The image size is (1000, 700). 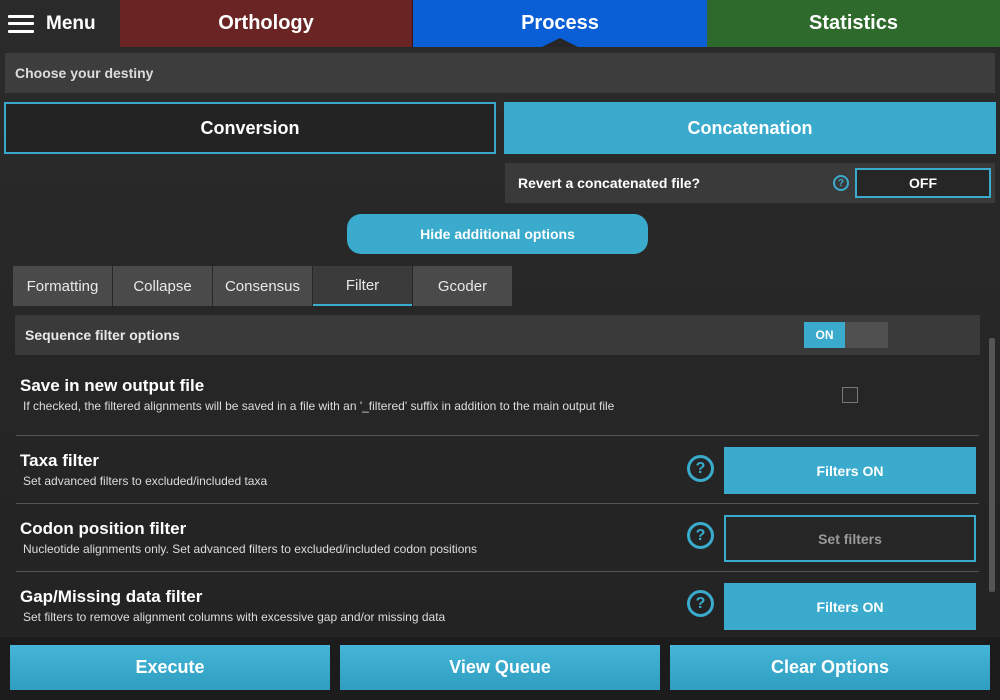 I want to click on tab-process: Process, so click(x=560, y=23).